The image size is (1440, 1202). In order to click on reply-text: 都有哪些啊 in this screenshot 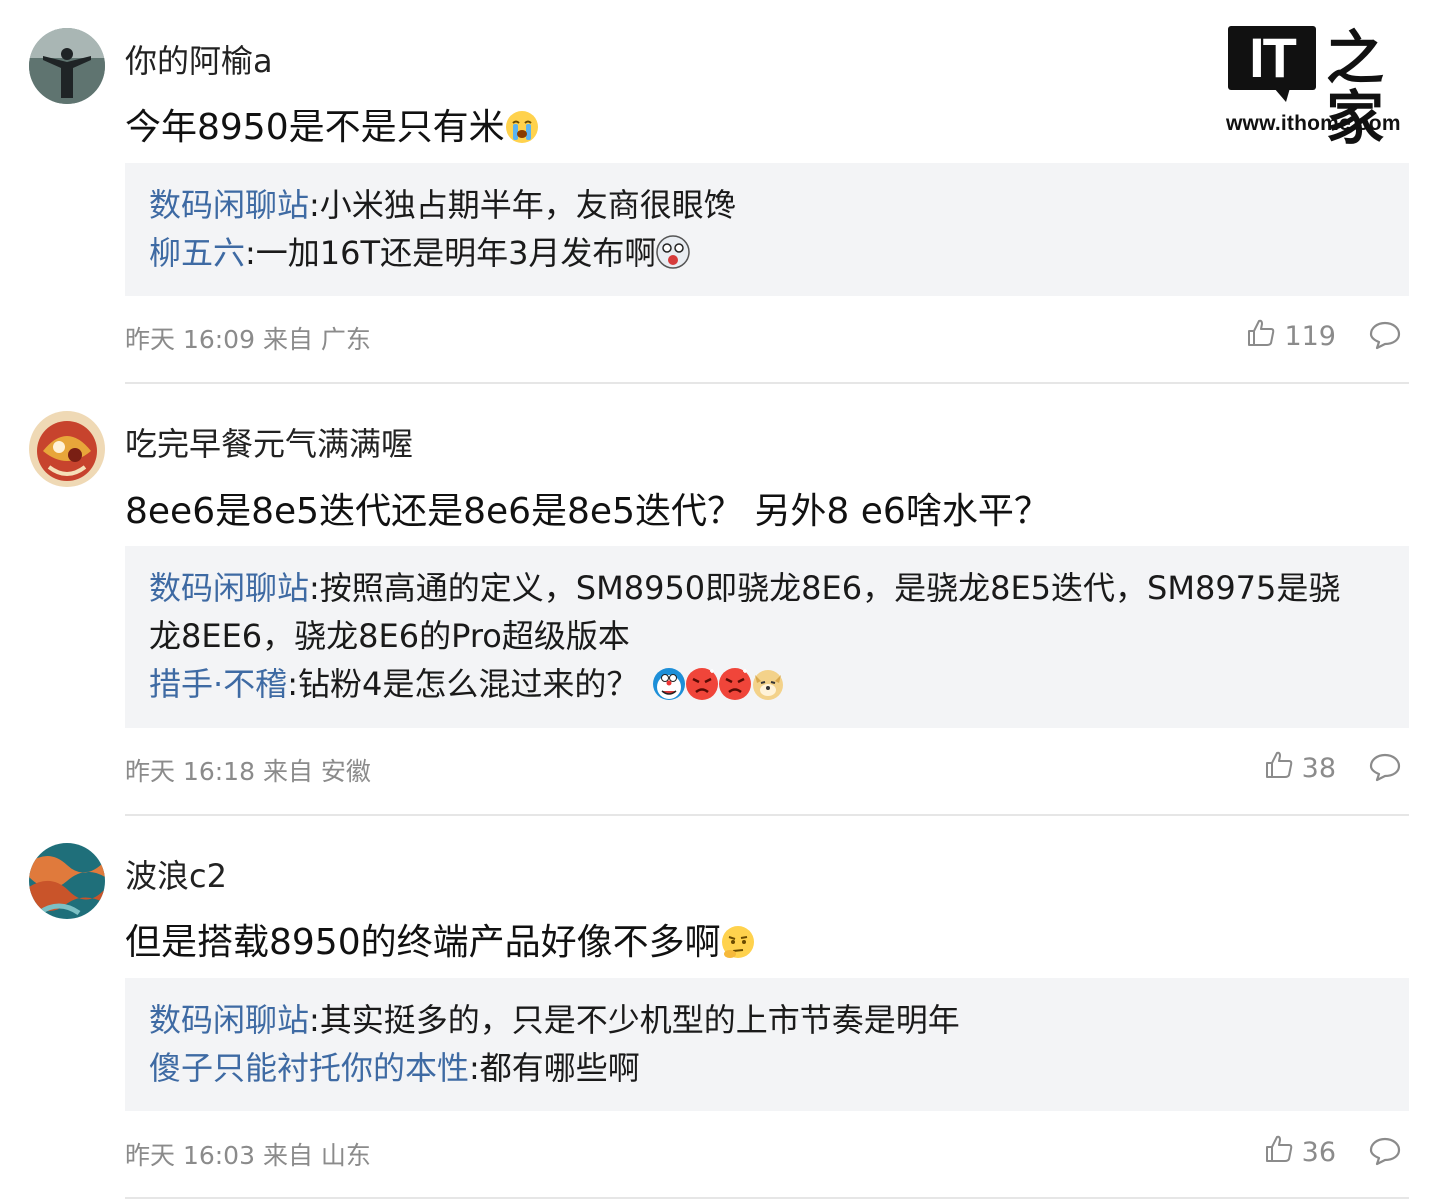, I will do `click(559, 1068)`.